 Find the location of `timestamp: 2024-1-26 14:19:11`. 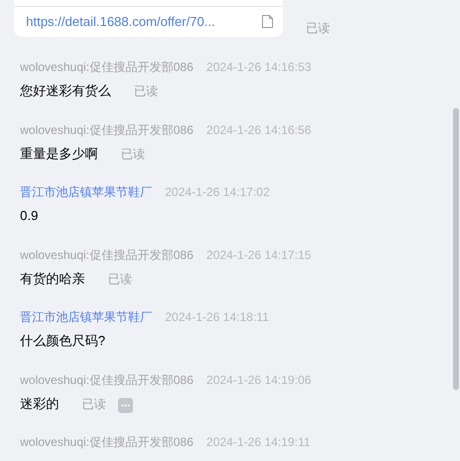

timestamp: 2024-1-26 14:19:11 is located at coordinates (258, 442).